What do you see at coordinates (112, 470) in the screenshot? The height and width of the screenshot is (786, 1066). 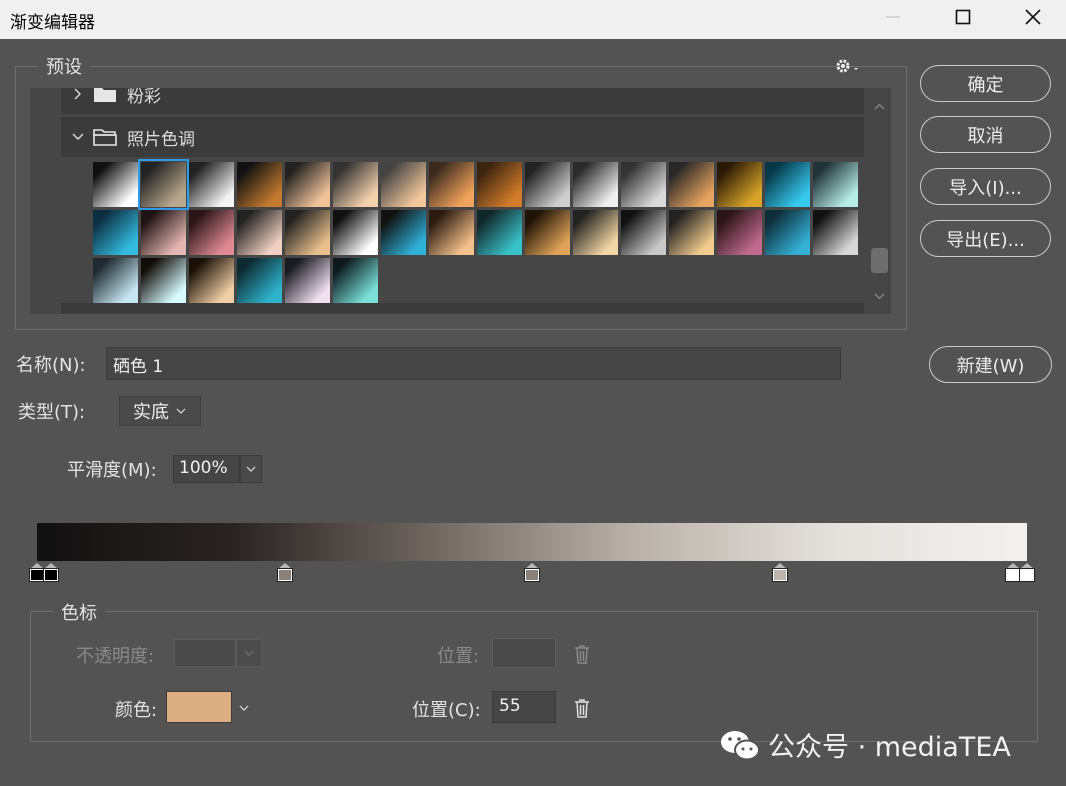 I see `smoothness-label: 平滑度(M):` at bounding box center [112, 470].